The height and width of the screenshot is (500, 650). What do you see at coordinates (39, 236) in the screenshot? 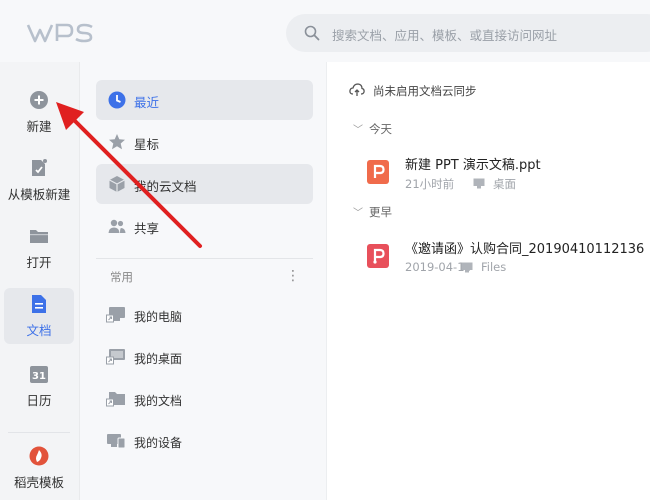
I see `folder-icon` at bounding box center [39, 236].